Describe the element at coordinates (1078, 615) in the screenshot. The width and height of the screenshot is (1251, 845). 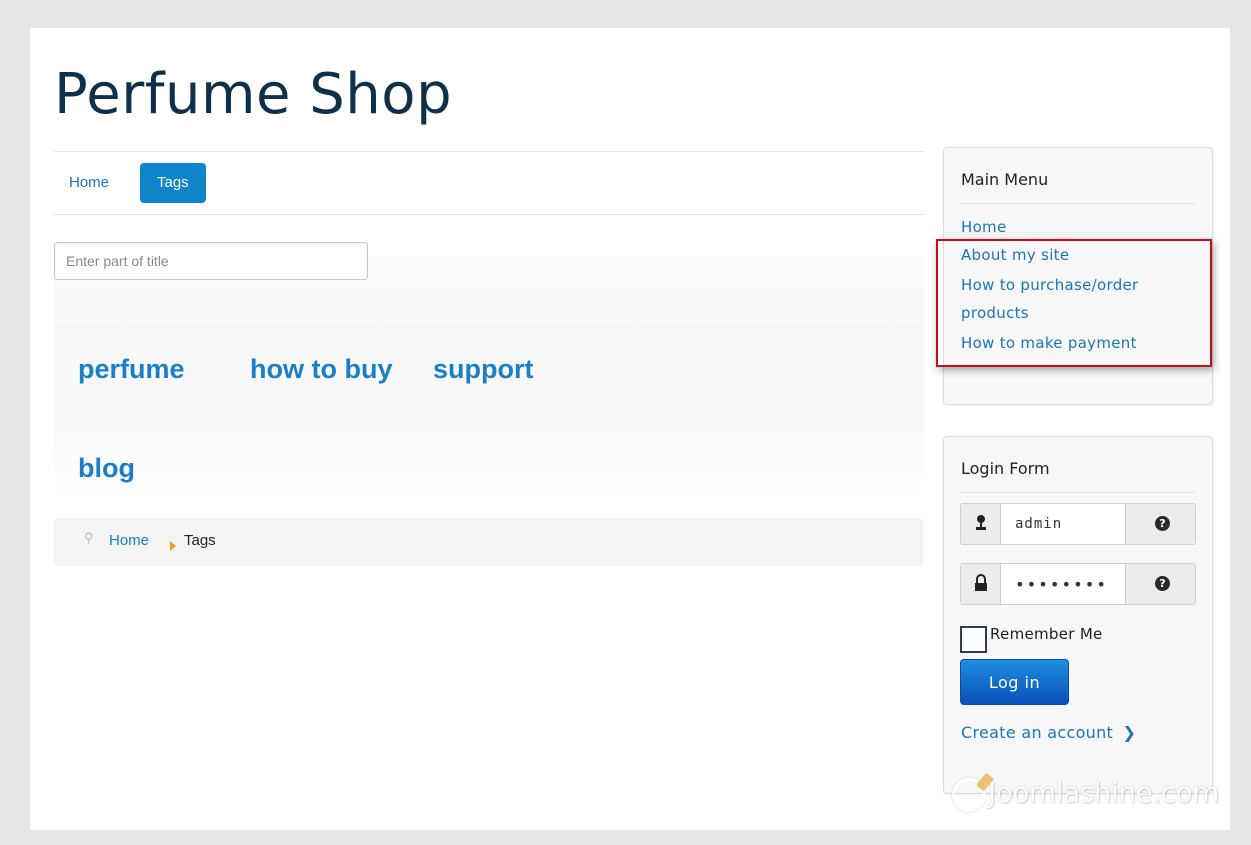
I see `login-form-module: Login Form ?` at that location.